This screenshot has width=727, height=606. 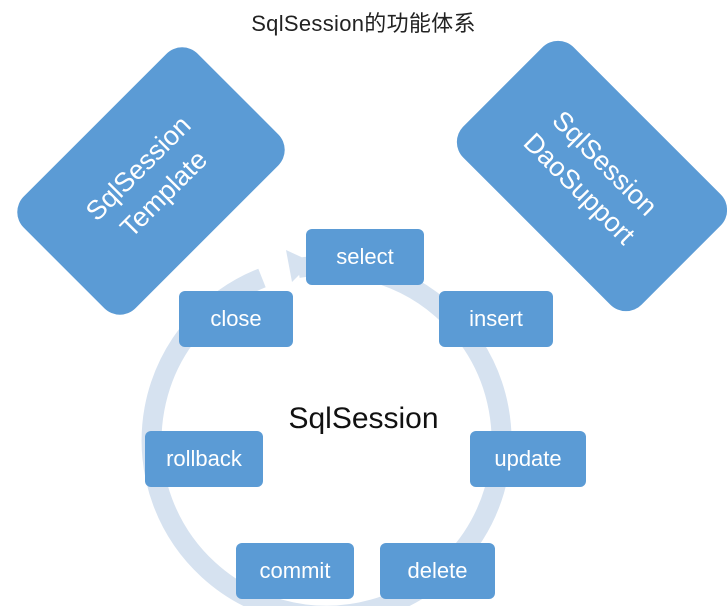 What do you see at coordinates (295, 571) in the screenshot?
I see `node-commit: commit` at bounding box center [295, 571].